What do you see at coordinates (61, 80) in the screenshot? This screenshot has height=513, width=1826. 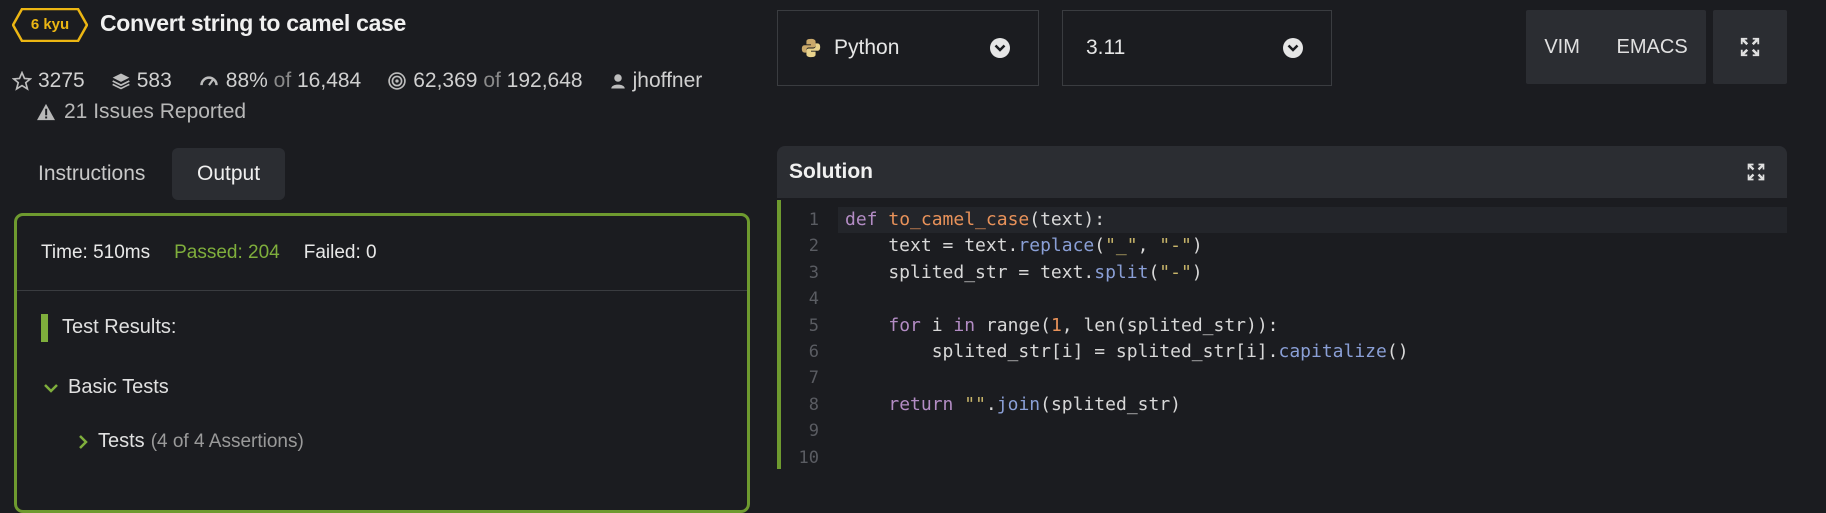 I see `stars-count: 3275` at bounding box center [61, 80].